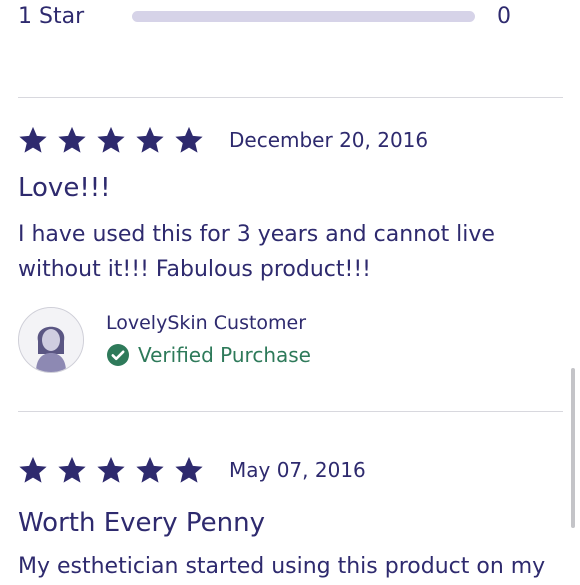 The image size is (580, 585). What do you see at coordinates (141, 523) in the screenshot?
I see `review-title: Worth Every Penny` at bounding box center [141, 523].